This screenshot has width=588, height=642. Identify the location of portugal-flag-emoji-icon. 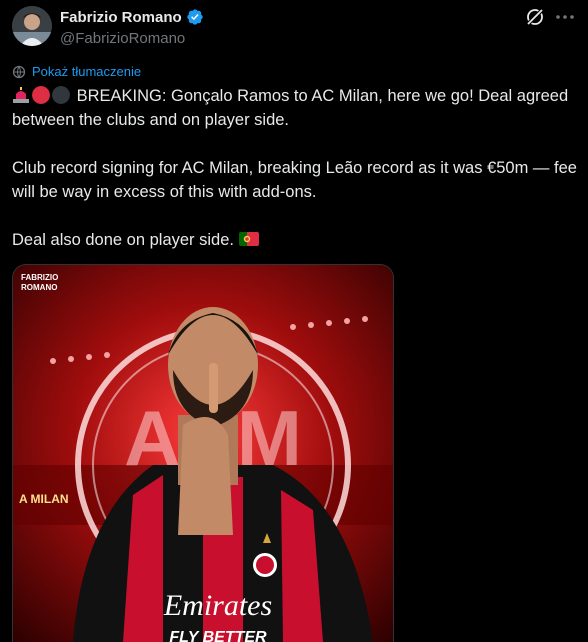
(248, 239).